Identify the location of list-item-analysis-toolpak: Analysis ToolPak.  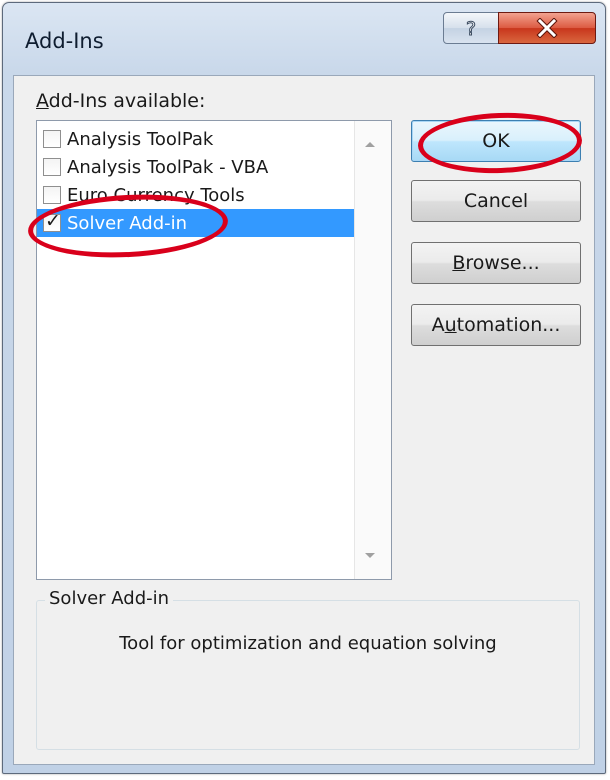
(196, 139).